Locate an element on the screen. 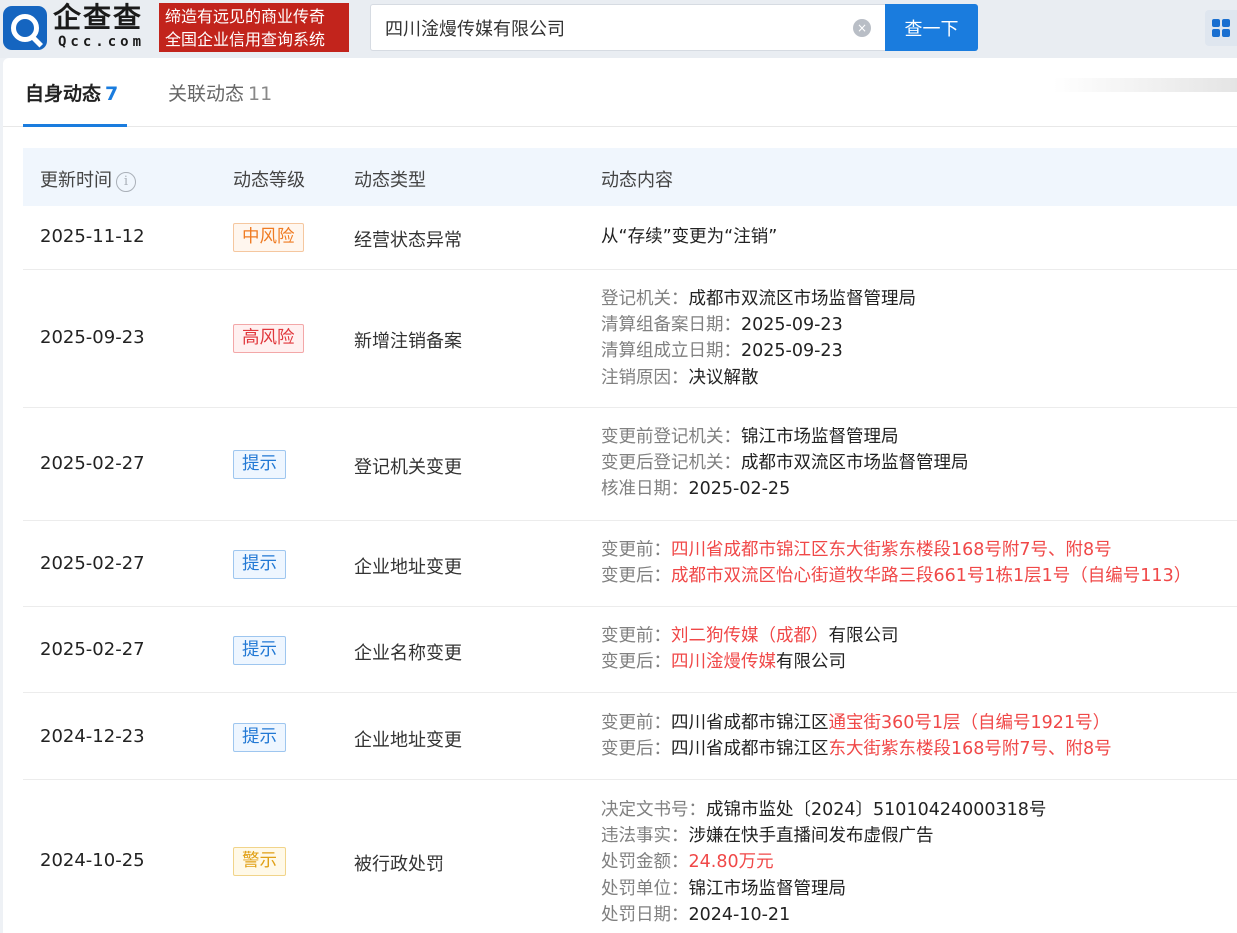 The image size is (1237, 933). row-type: 企业名称变更 is located at coordinates (408, 653).